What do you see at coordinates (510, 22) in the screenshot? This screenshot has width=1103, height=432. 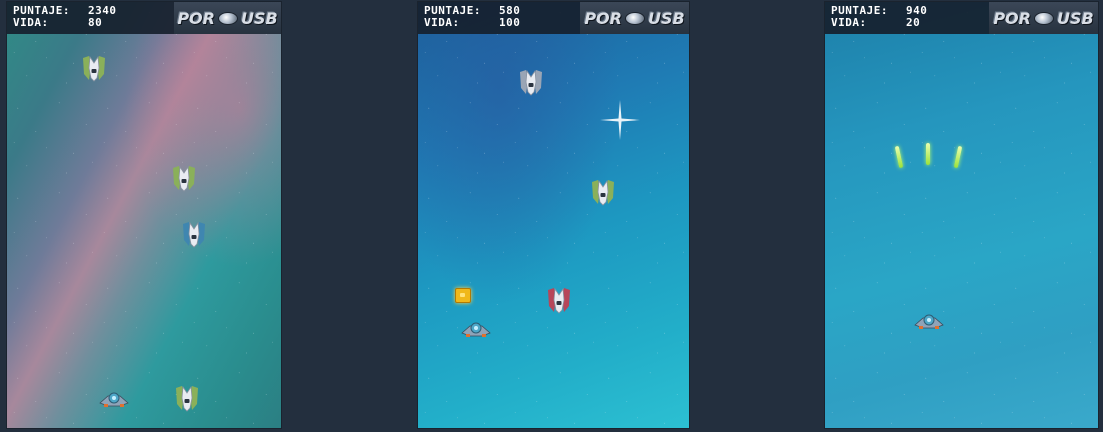 I see `life-value: 100` at bounding box center [510, 22].